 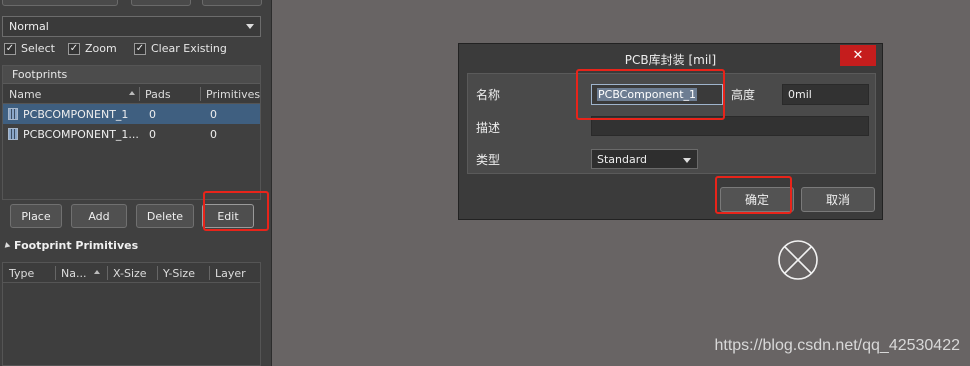 I want to click on column-header-x-size: X-Size, so click(x=130, y=273).